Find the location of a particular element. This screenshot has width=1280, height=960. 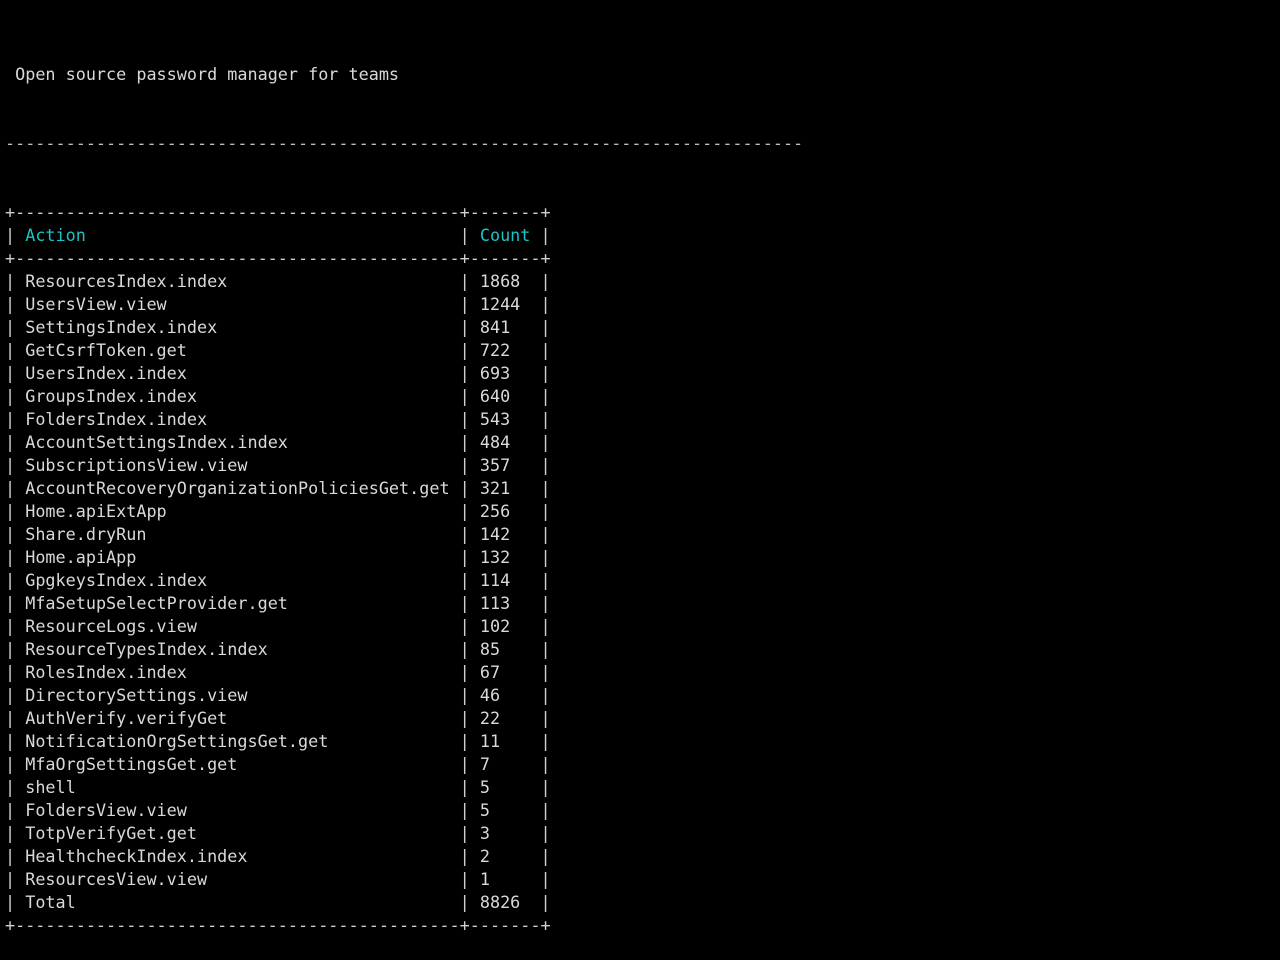

count-cell: 841 is located at coordinates (505, 327).